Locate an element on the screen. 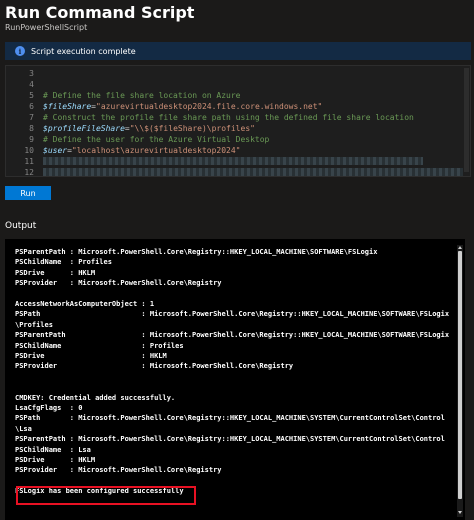 The image size is (474, 520). line-number: 5 is located at coordinates (31, 95).